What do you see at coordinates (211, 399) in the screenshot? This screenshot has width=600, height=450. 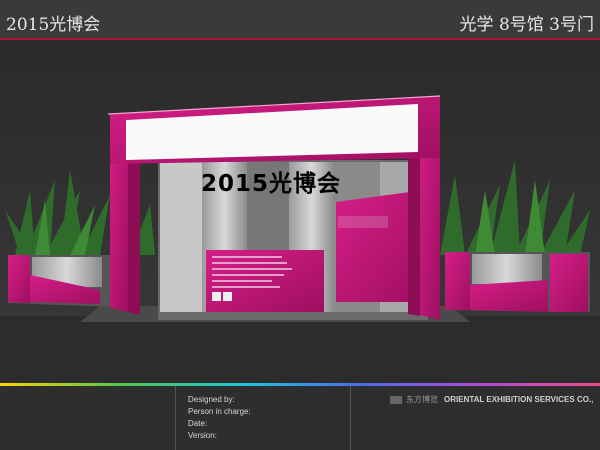 I see `designed-by-label: Designed by:` at bounding box center [211, 399].